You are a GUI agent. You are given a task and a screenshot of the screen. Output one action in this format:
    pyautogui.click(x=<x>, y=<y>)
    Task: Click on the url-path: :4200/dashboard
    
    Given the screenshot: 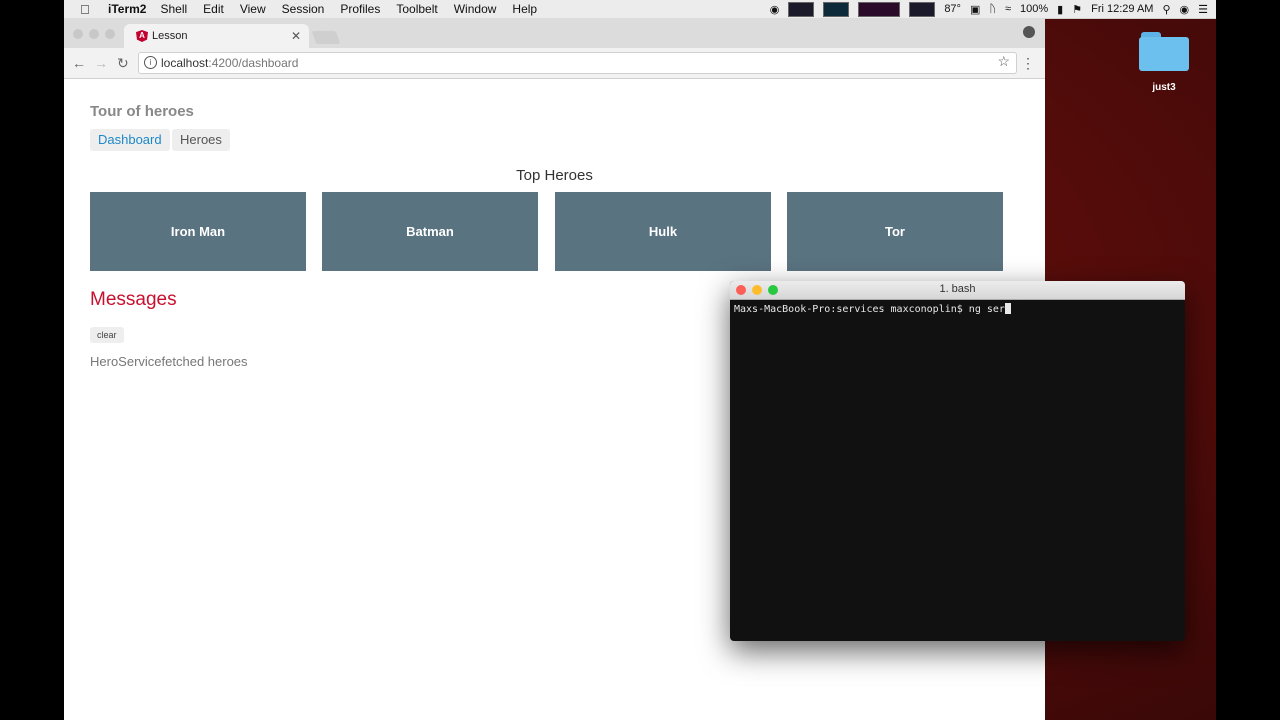 What is the action you would take?
    pyautogui.click(x=253, y=63)
    